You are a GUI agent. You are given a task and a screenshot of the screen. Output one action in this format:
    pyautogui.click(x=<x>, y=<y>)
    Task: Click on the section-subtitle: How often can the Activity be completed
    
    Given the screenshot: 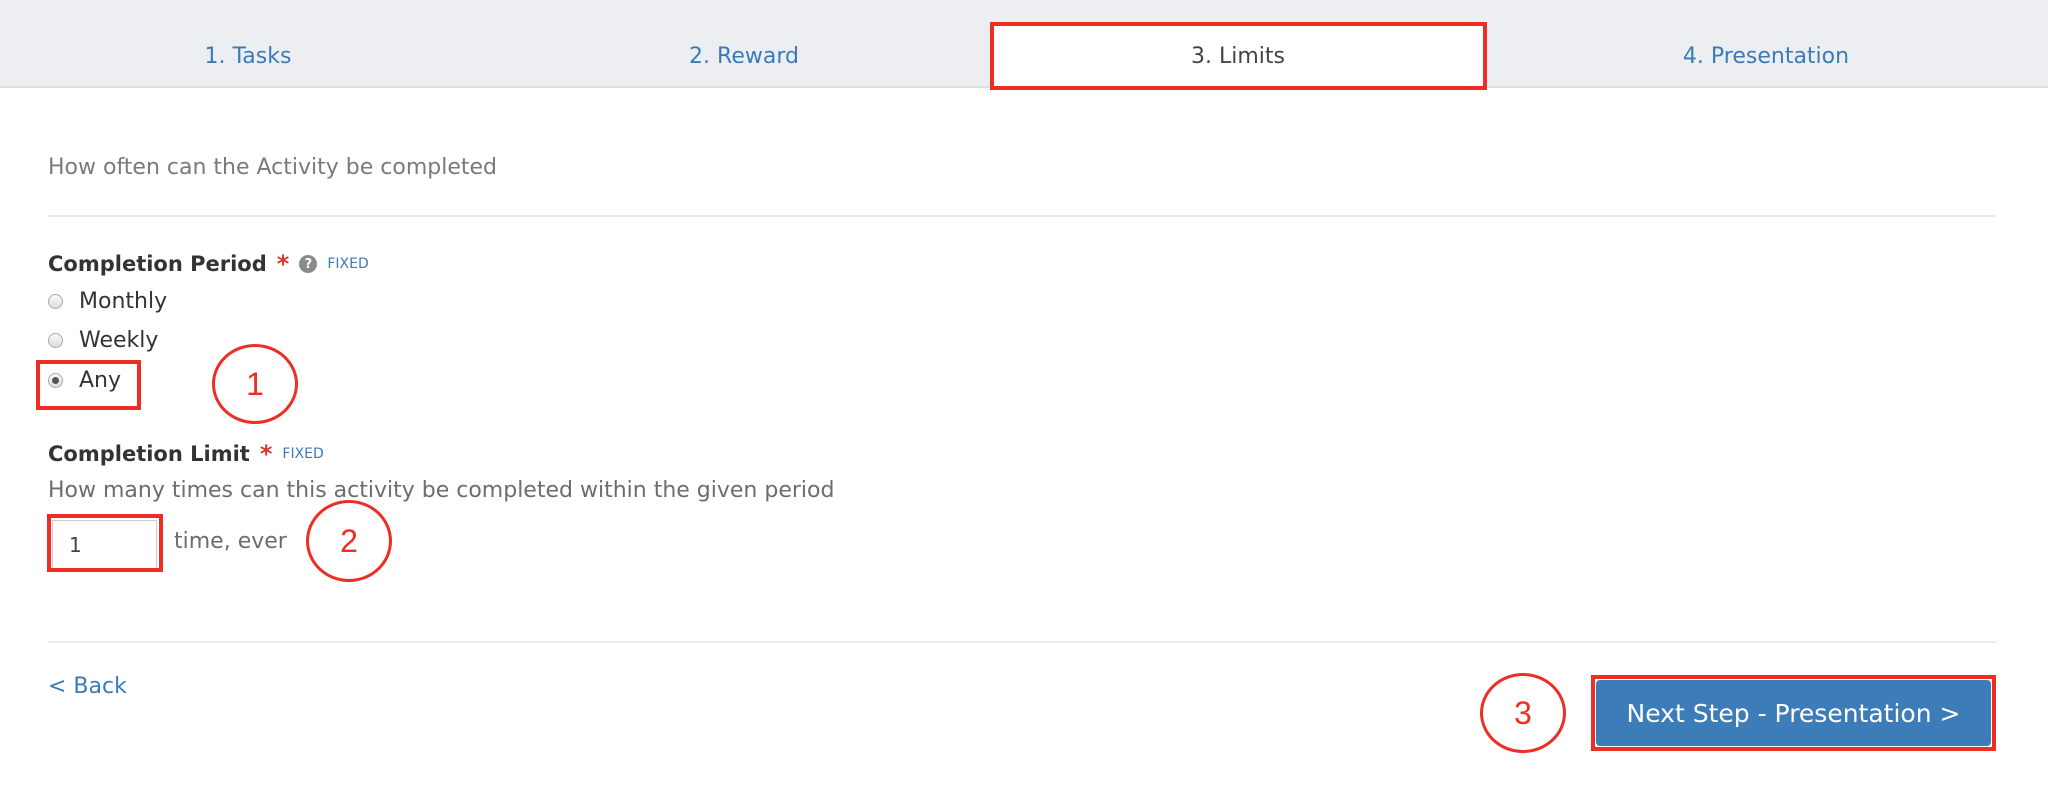 What is the action you would take?
    pyautogui.click(x=273, y=167)
    